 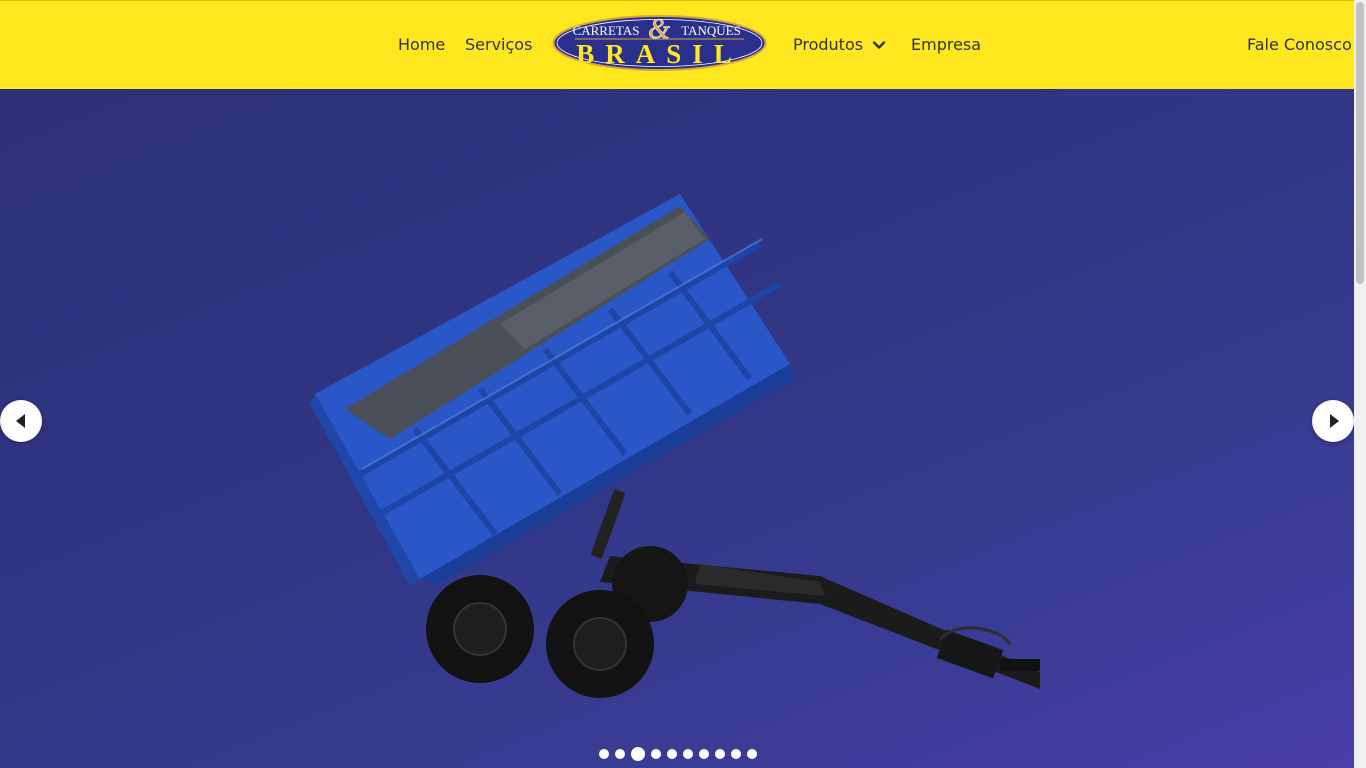 What do you see at coordinates (421, 45) in the screenshot?
I see `nav-home: Home` at bounding box center [421, 45].